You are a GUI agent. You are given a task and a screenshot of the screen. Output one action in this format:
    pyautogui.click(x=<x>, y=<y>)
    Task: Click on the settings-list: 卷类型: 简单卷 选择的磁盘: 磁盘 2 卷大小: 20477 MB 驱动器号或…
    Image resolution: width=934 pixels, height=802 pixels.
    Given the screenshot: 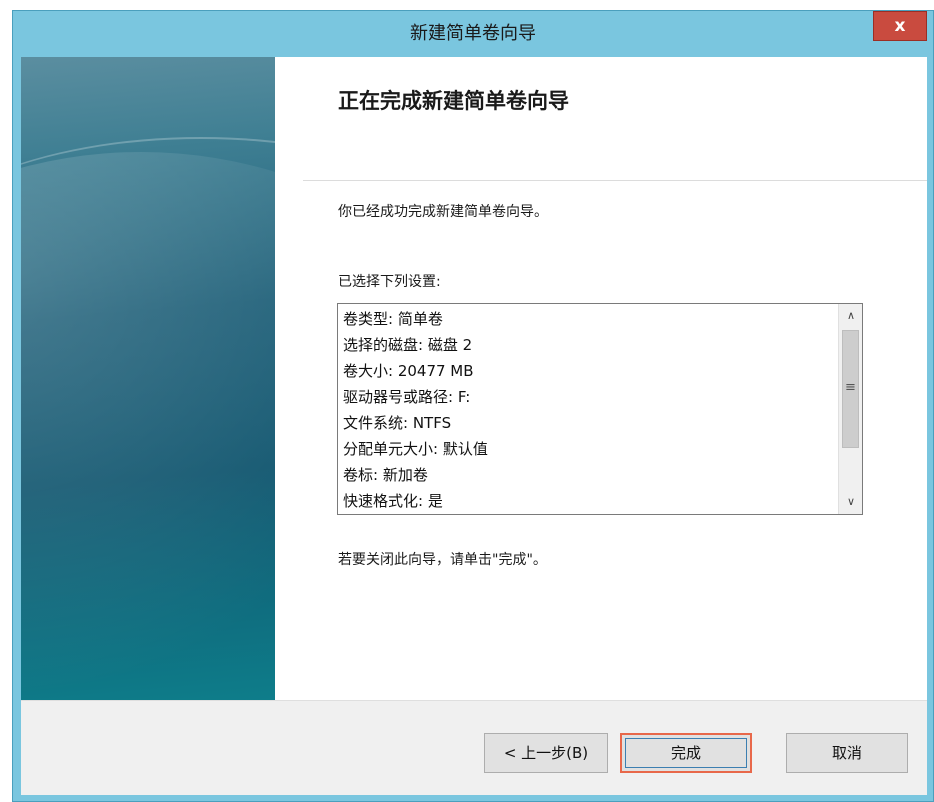 What is the action you would take?
    pyautogui.click(x=415, y=410)
    